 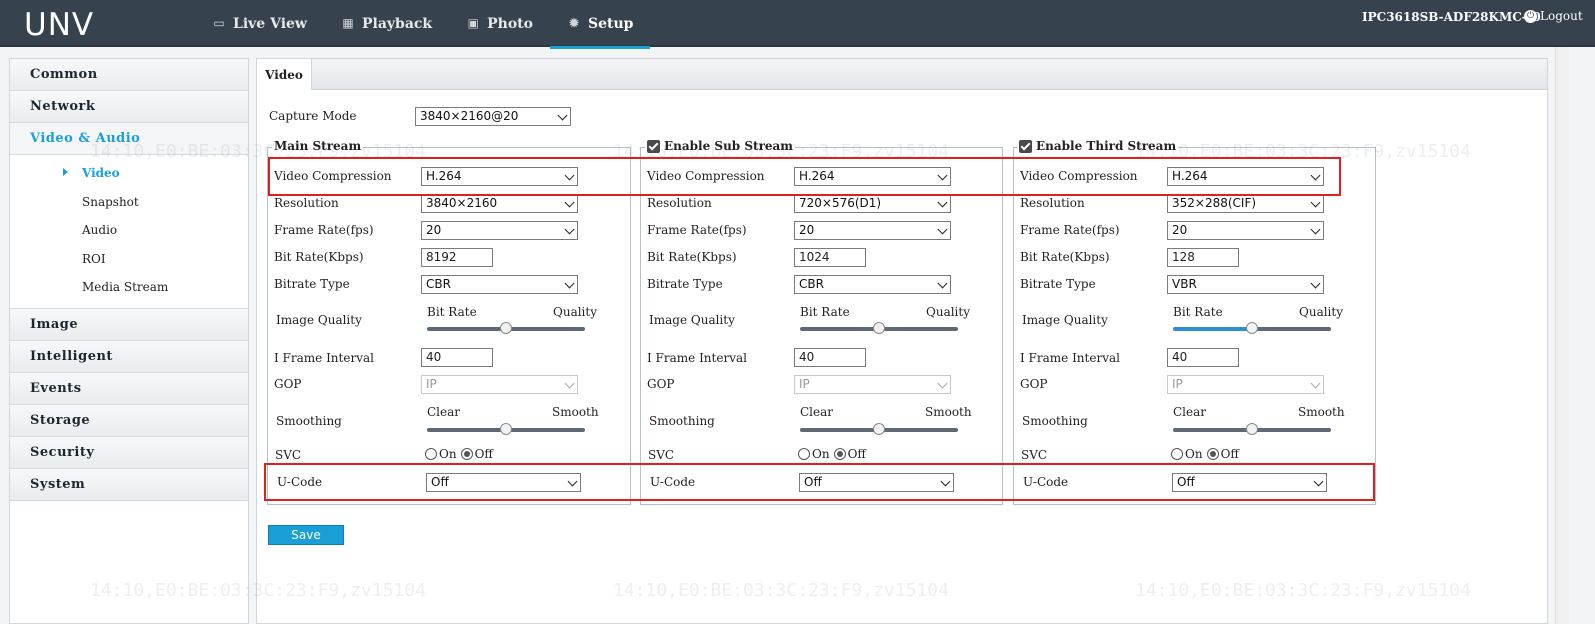 What do you see at coordinates (431, 384) in the screenshot?
I see `main-gop-value: IP` at bounding box center [431, 384].